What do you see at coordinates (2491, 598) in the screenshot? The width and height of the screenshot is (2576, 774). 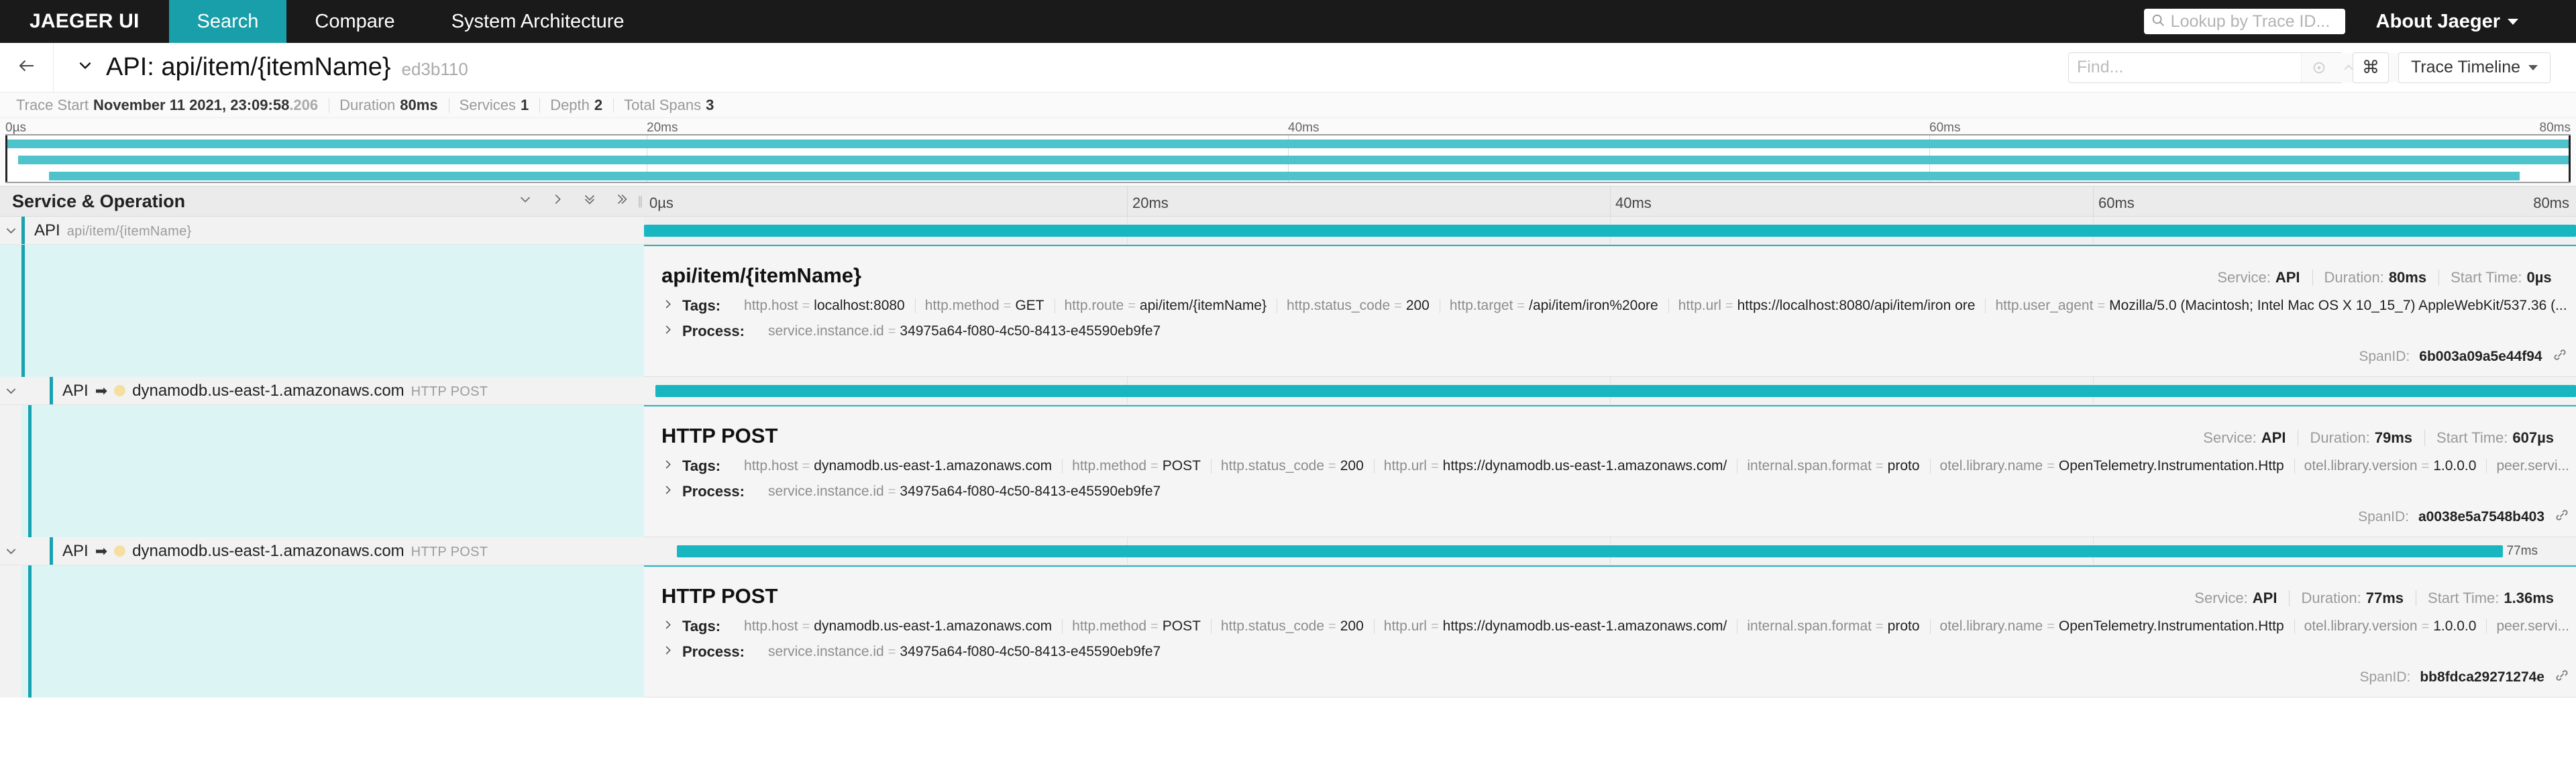 I see `detail-meta-item: Start Time: 1.36ms` at bounding box center [2491, 598].